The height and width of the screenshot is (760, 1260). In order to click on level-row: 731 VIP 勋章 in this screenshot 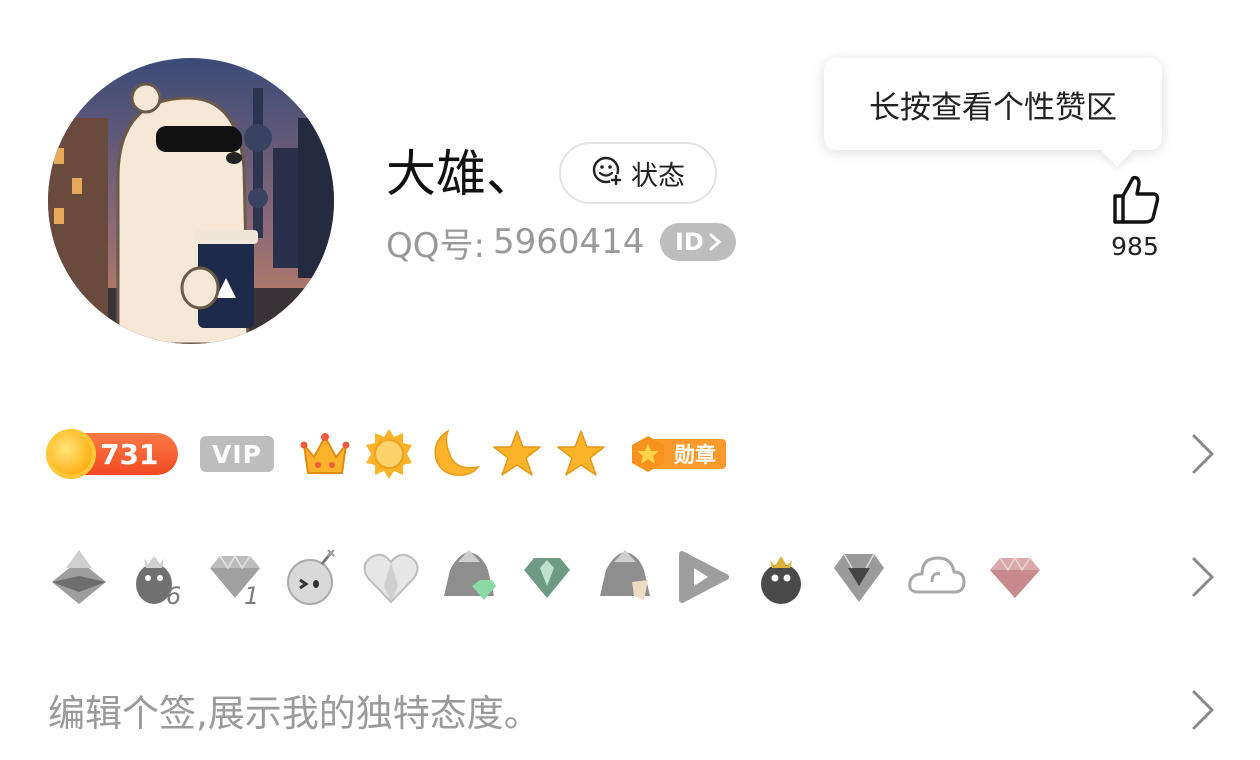, I will do `click(653, 454)`.